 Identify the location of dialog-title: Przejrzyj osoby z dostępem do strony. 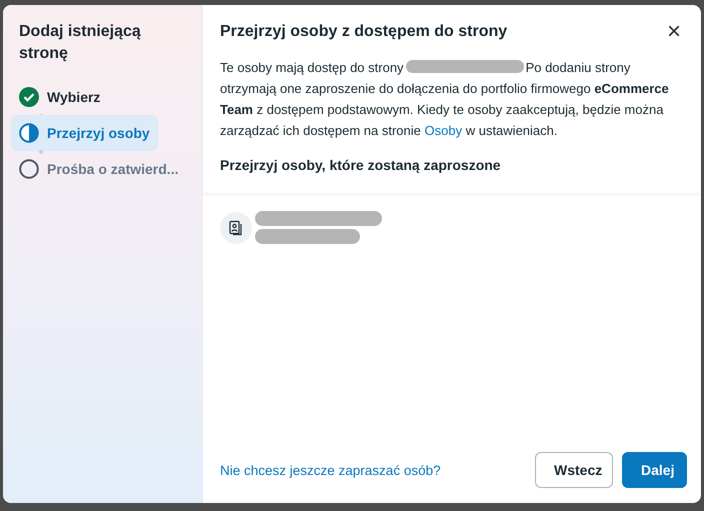
(364, 32).